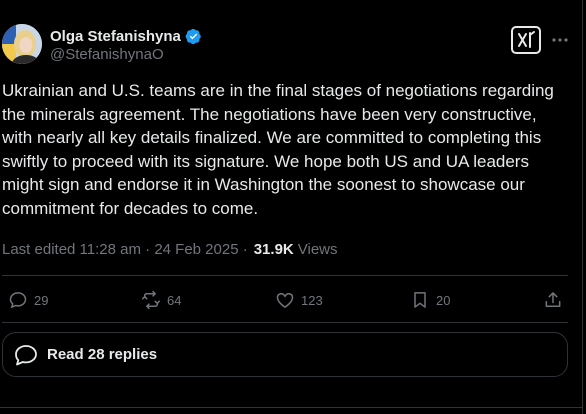  I want to click on author-display-name: Olga Stefanishyna, so click(115, 36).